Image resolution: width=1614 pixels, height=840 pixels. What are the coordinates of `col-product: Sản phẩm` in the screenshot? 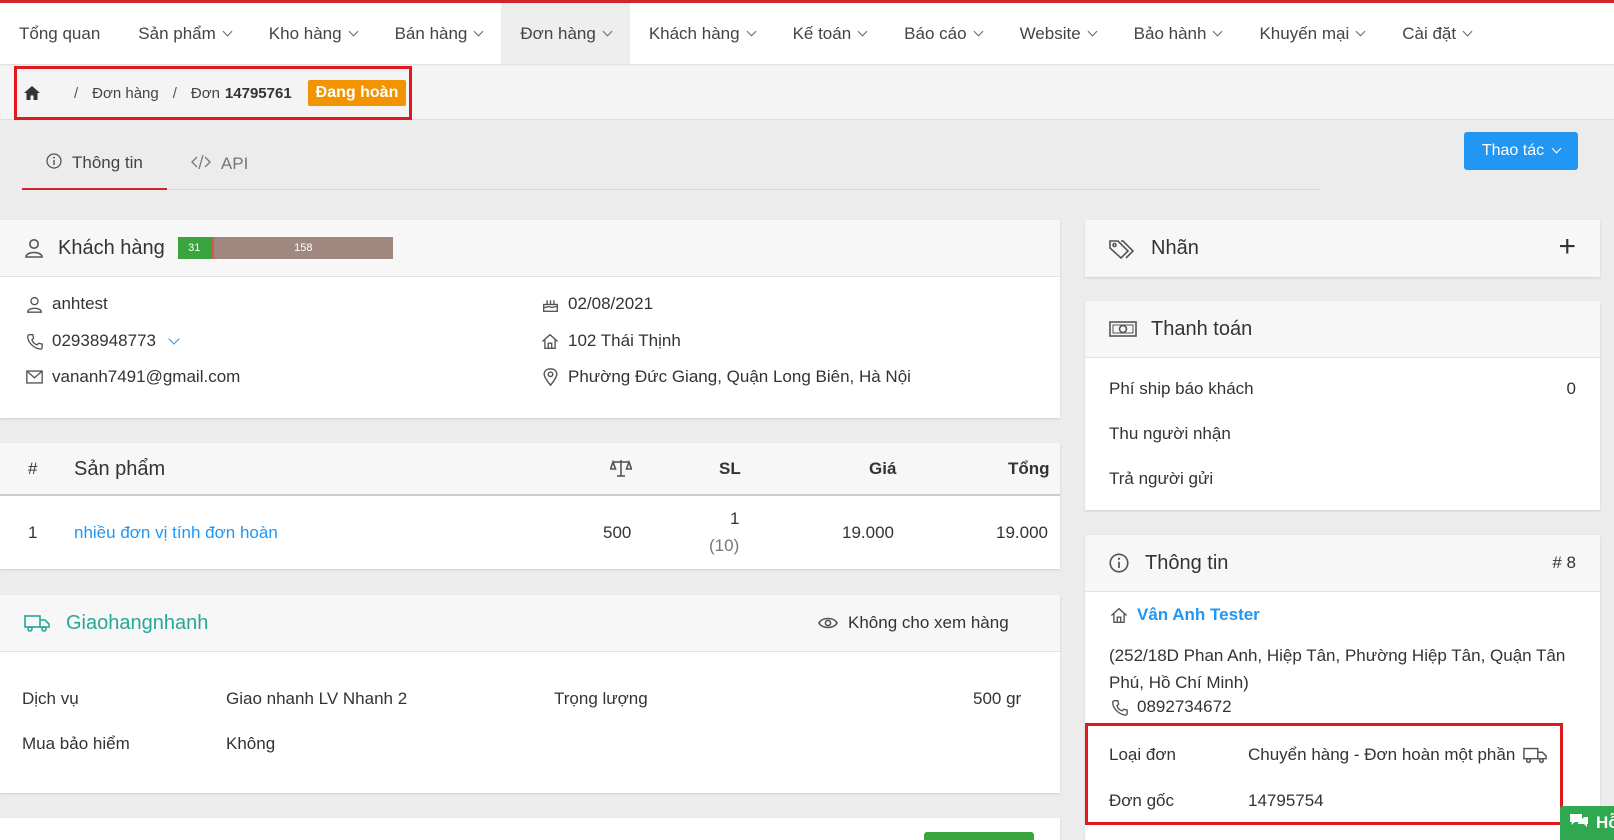 It's located at (120, 469).